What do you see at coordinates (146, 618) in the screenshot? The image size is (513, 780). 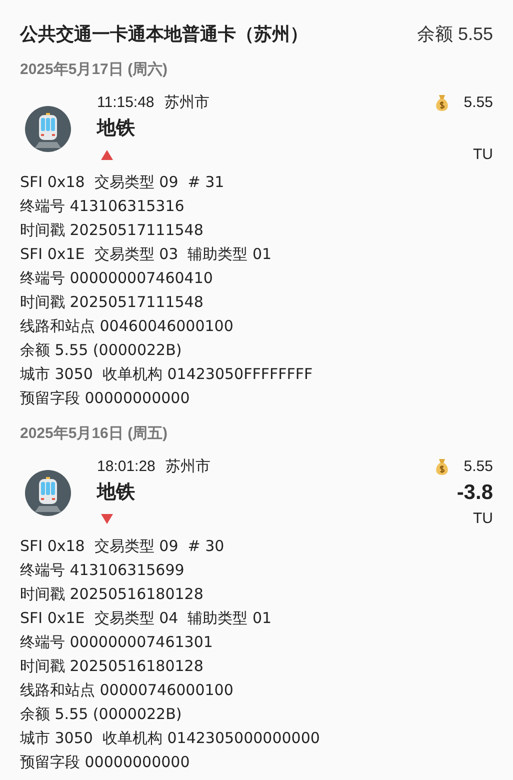 I see `record-detail: SFI 0x1E 交易类型 04 辅助类型 01` at bounding box center [146, 618].